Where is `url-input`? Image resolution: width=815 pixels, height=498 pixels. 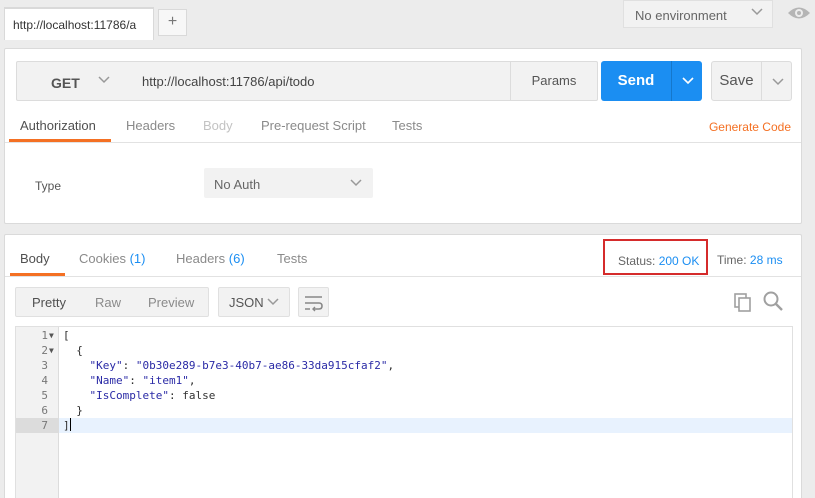
url-input is located at coordinates (322, 81).